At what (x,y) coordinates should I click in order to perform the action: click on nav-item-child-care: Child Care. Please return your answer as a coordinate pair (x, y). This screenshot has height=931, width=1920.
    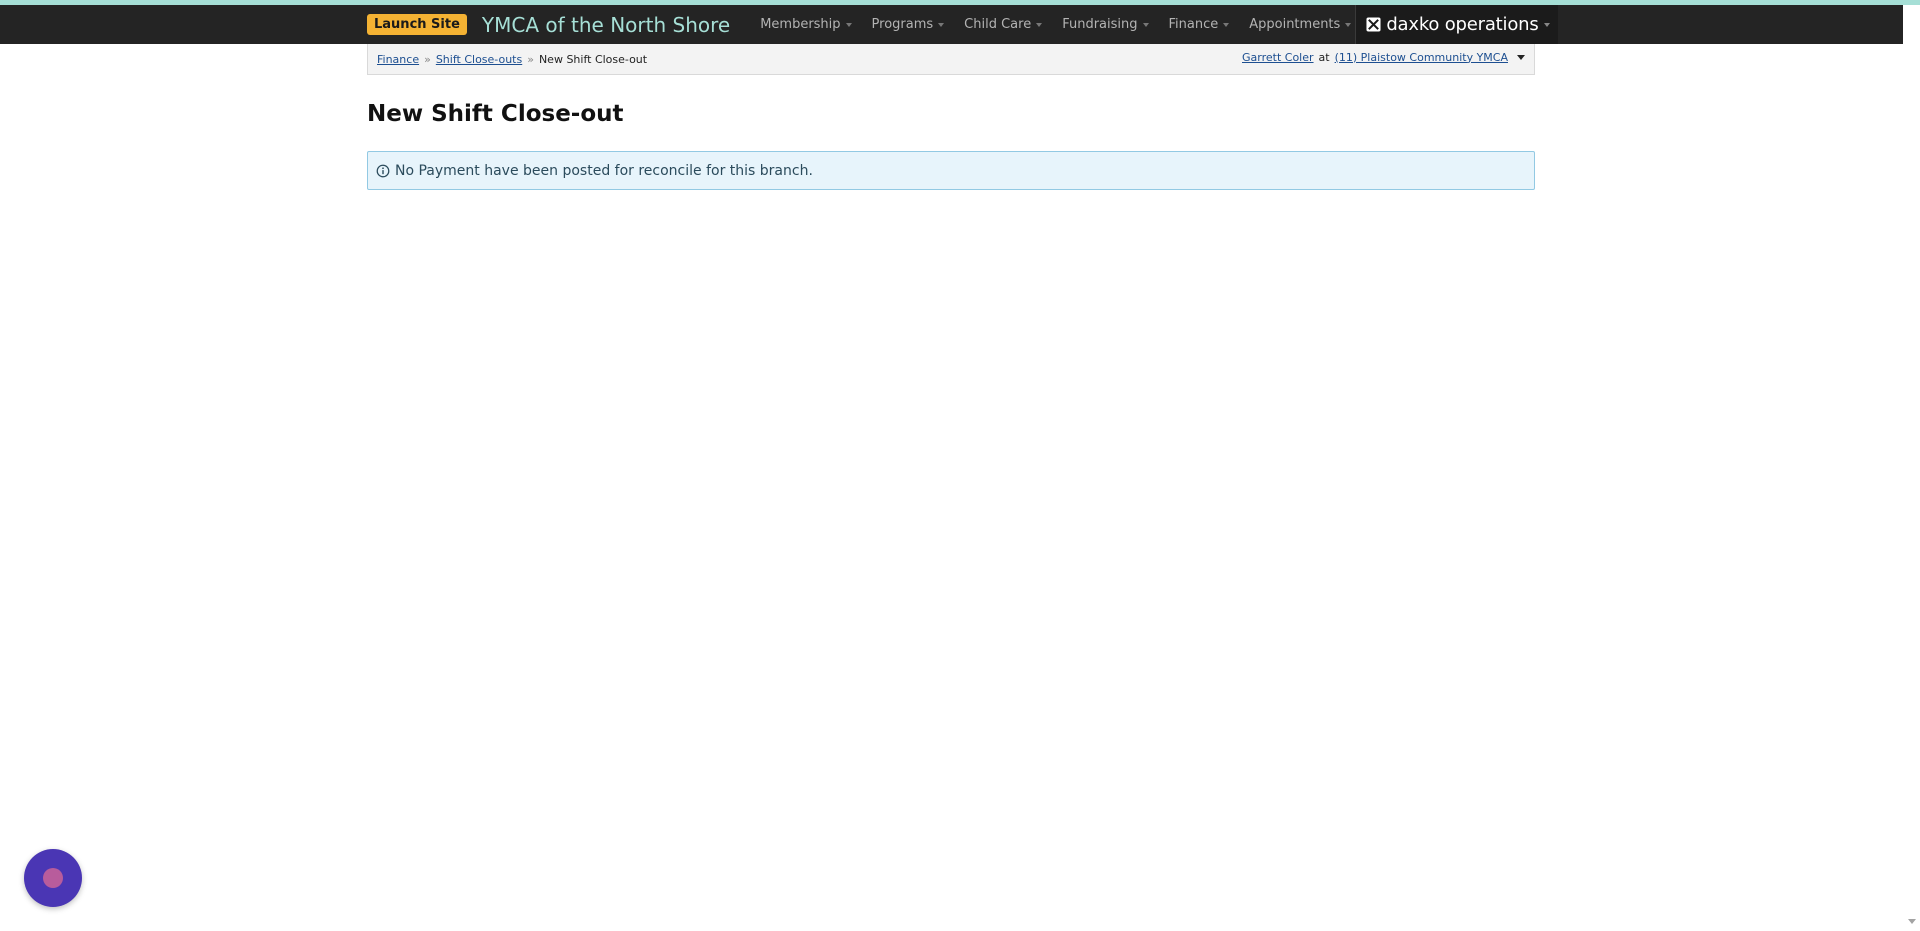
    Looking at the image, I should click on (1003, 24).